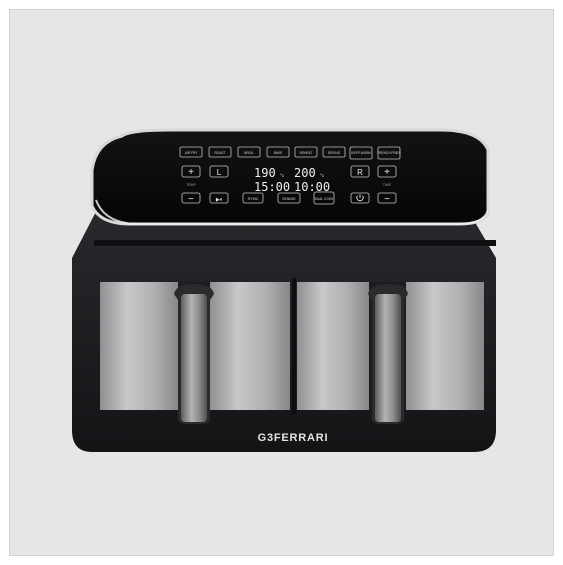 Image resolution: width=563 pixels, height=565 pixels. What do you see at coordinates (295, 243) in the screenshot?
I see `body-seam` at bounding box center [295, 243].